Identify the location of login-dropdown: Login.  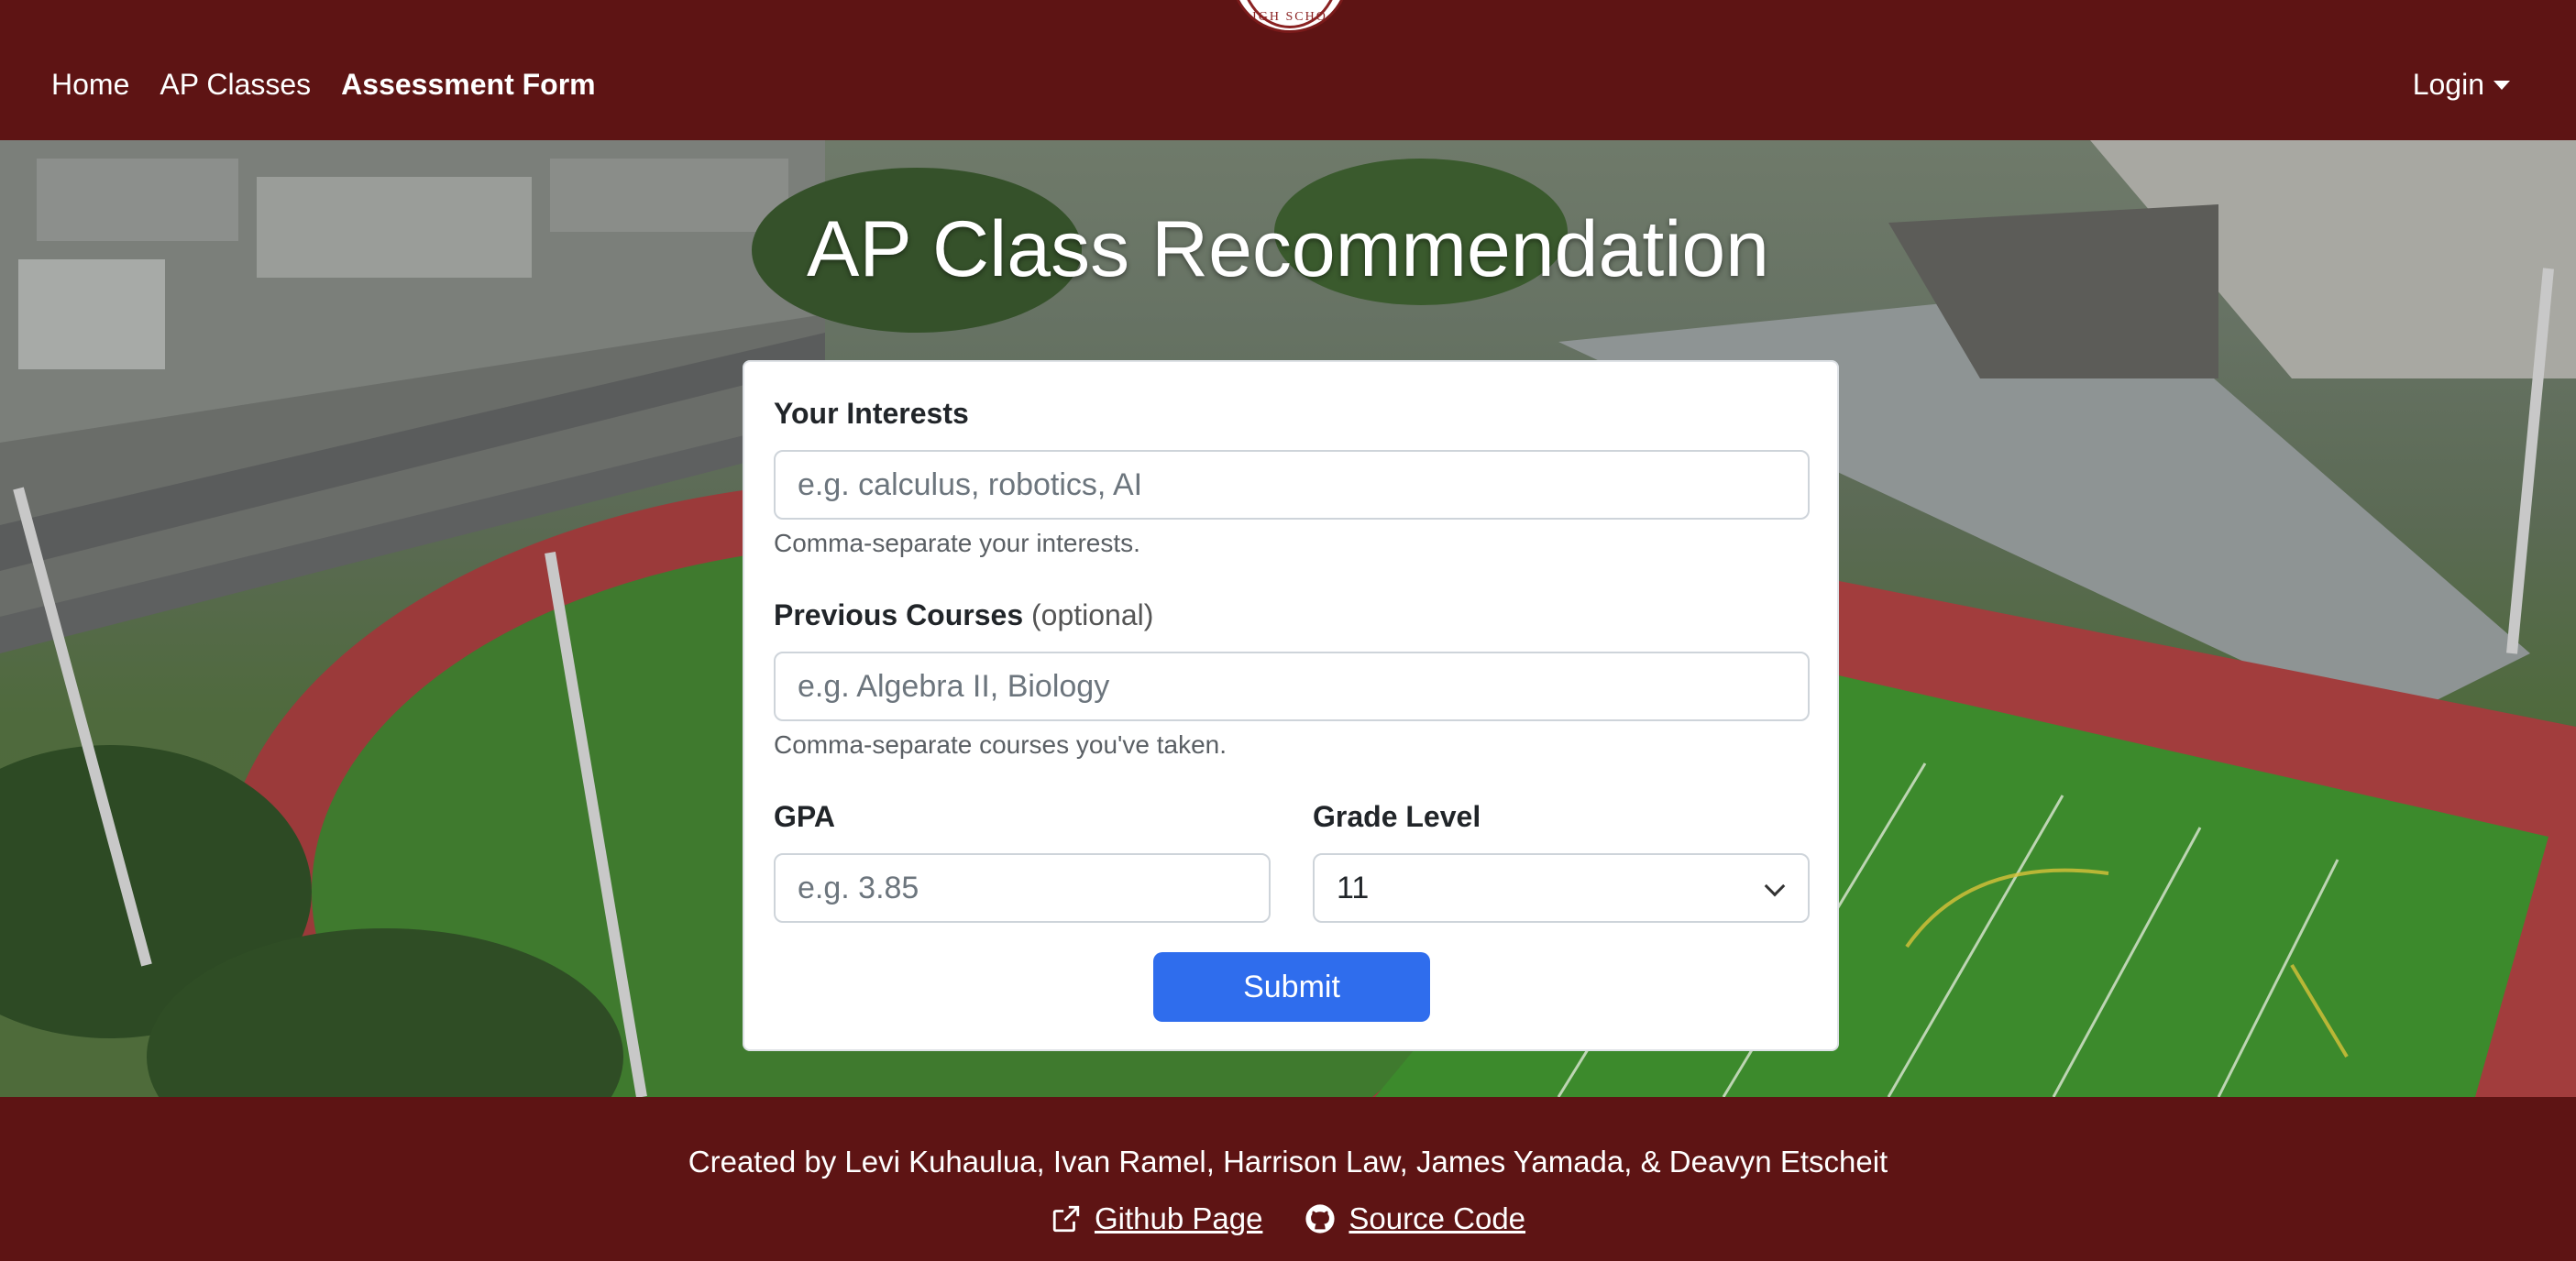
(2461, 85).